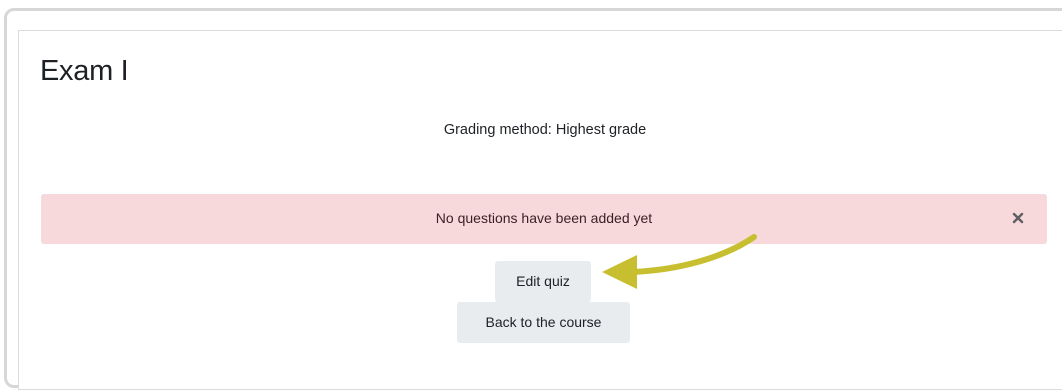 The width and height of the screenshot is (1062, 390). I want to click on edit-quiz-button: Edit quiz, so click(543, 281).